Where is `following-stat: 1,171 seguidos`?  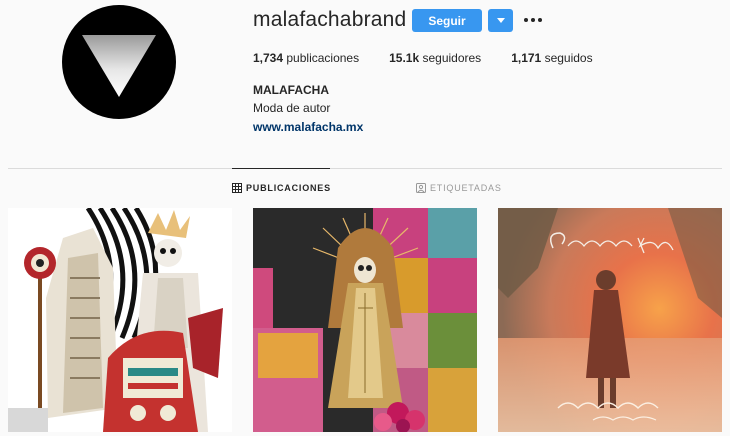
following-stat: 1,171 seguidos is located at coordinates (551, 58).